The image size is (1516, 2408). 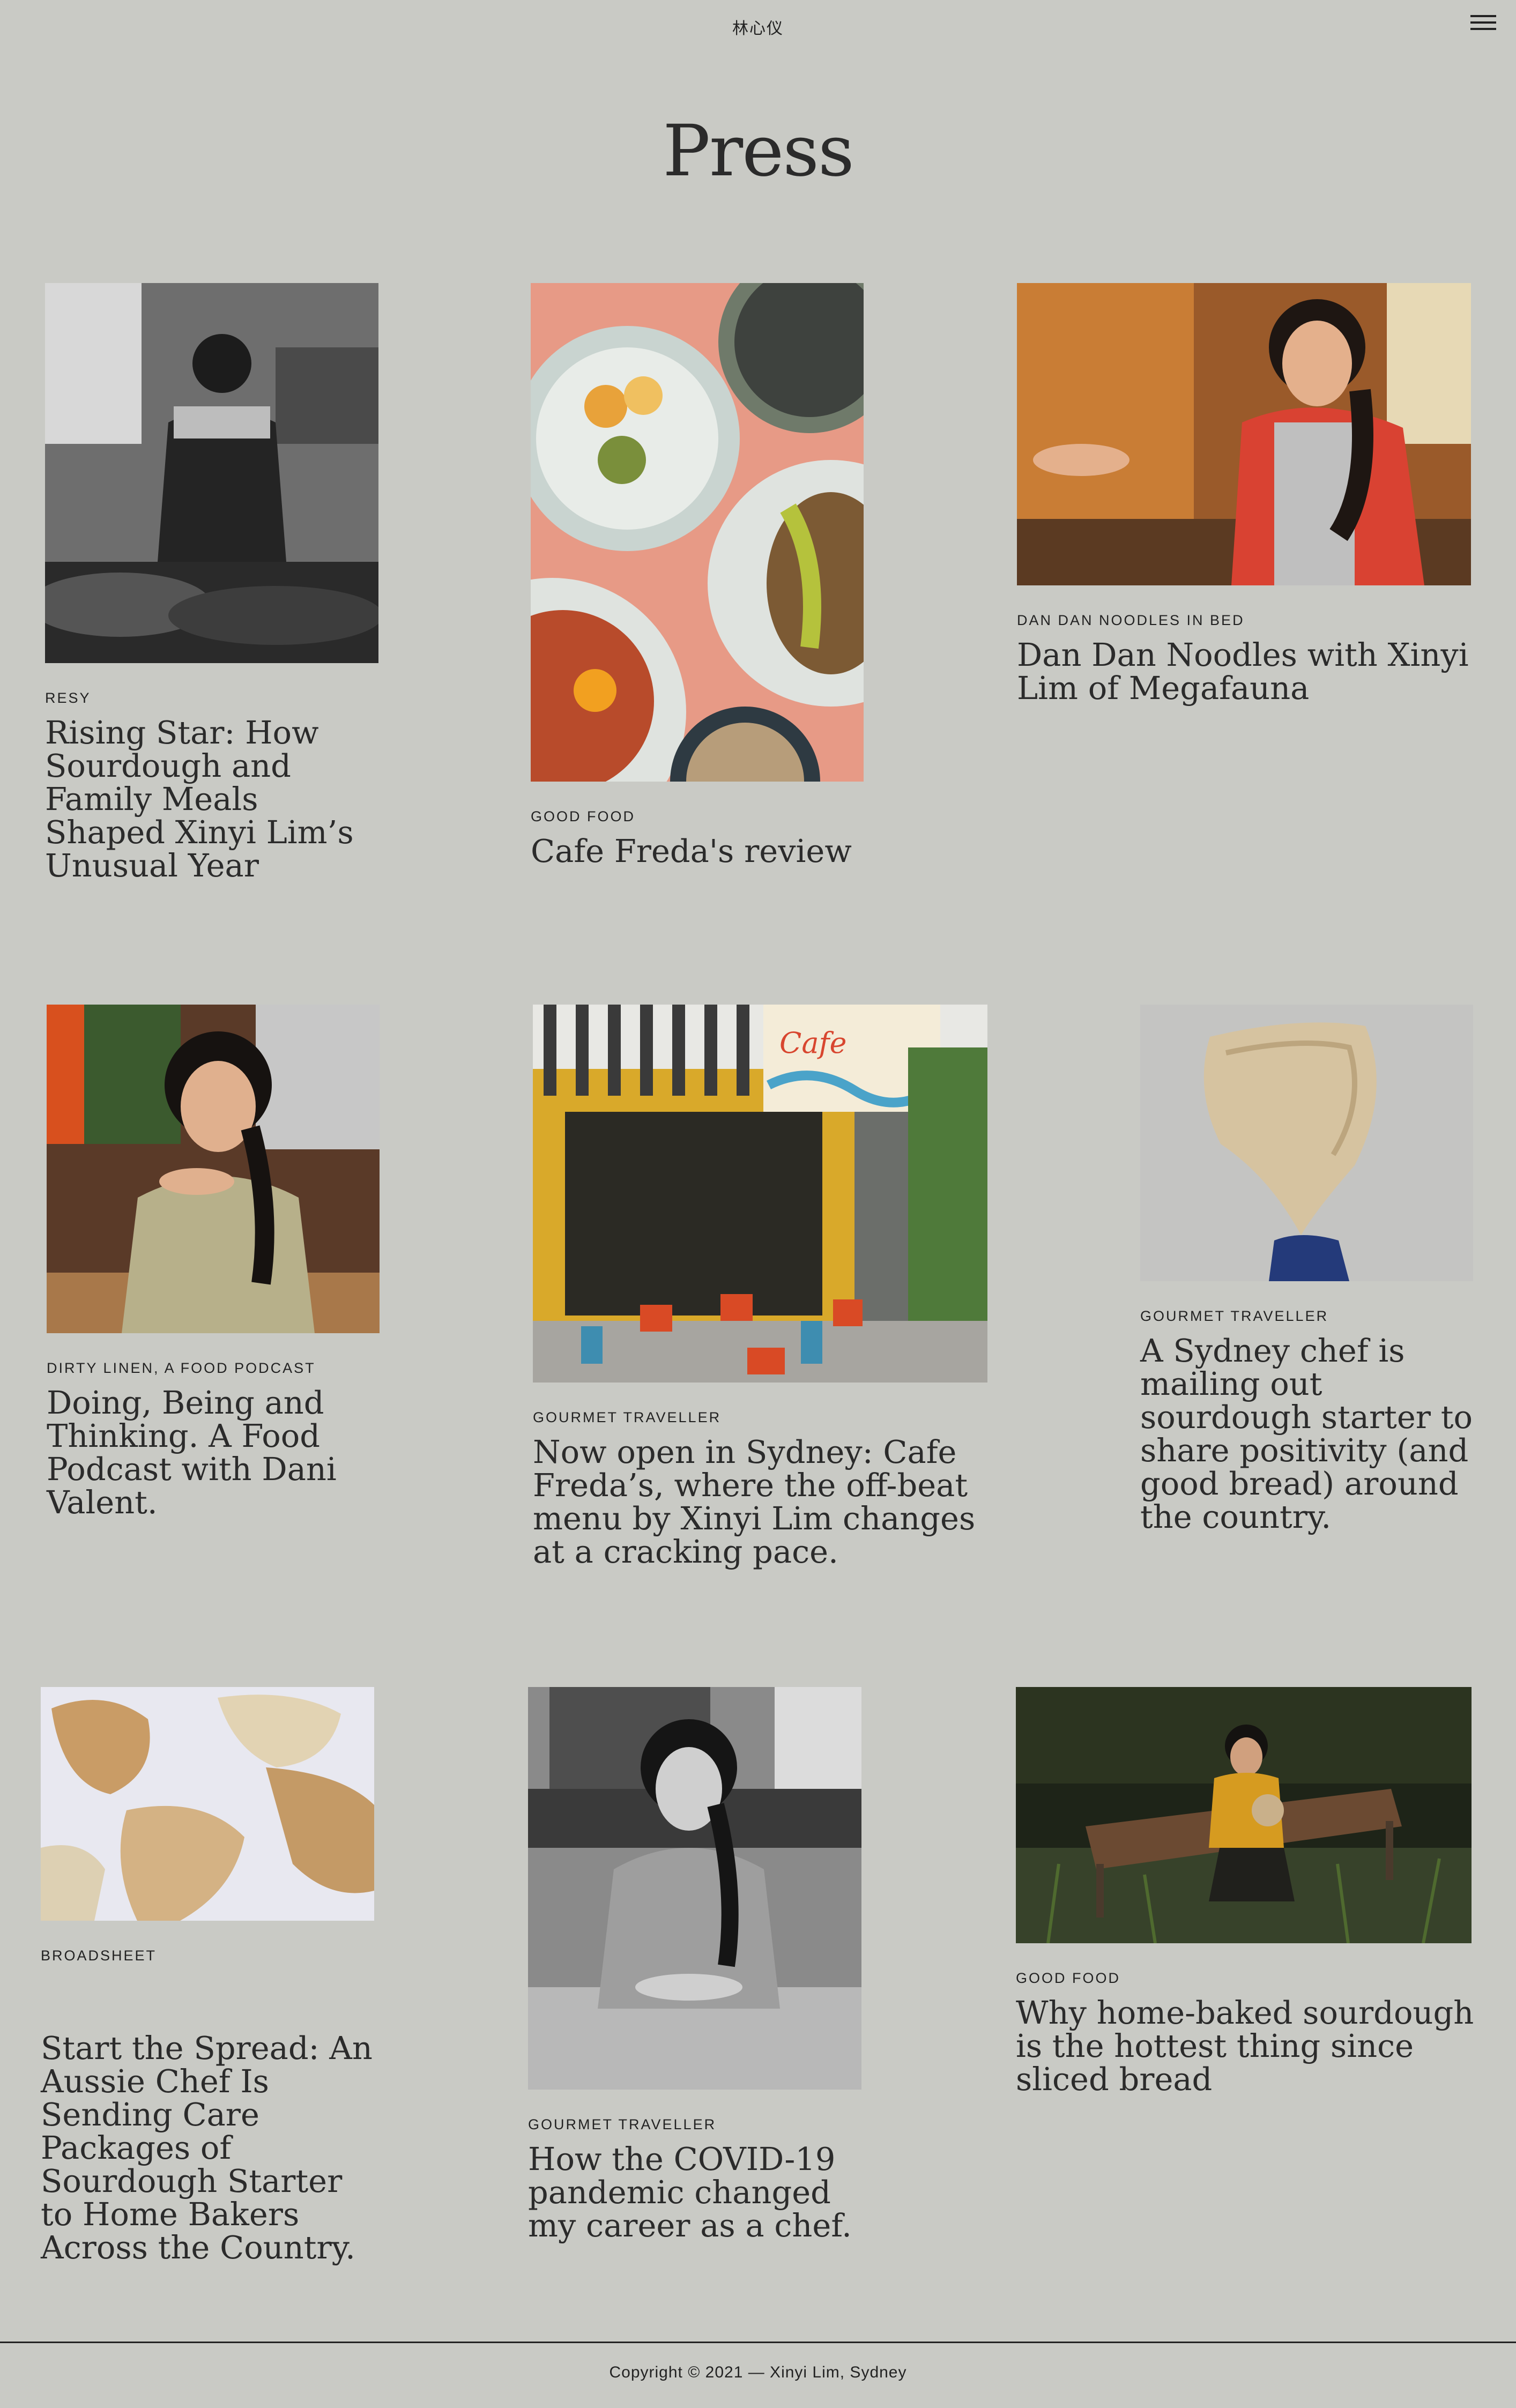 I want to click on plated-dishes-overhead-photo, so click(x=697, y=532).